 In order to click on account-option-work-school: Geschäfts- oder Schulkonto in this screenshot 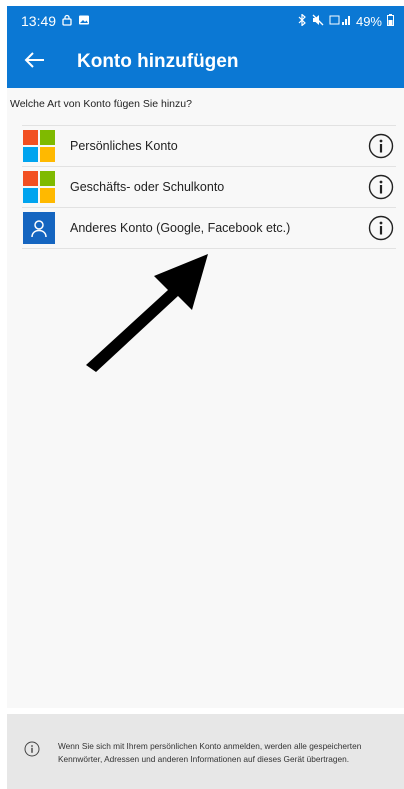, I will do `click(209, 187)`.